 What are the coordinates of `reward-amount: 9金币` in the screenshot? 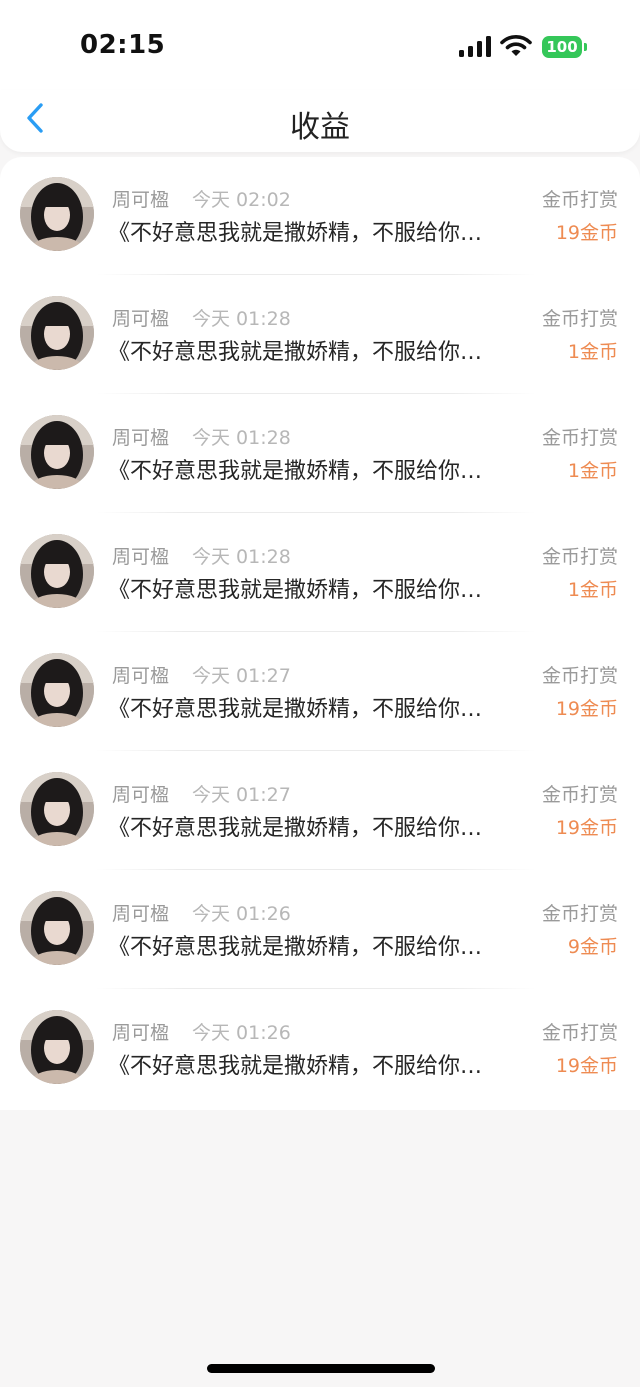 It's located at (592, 947).